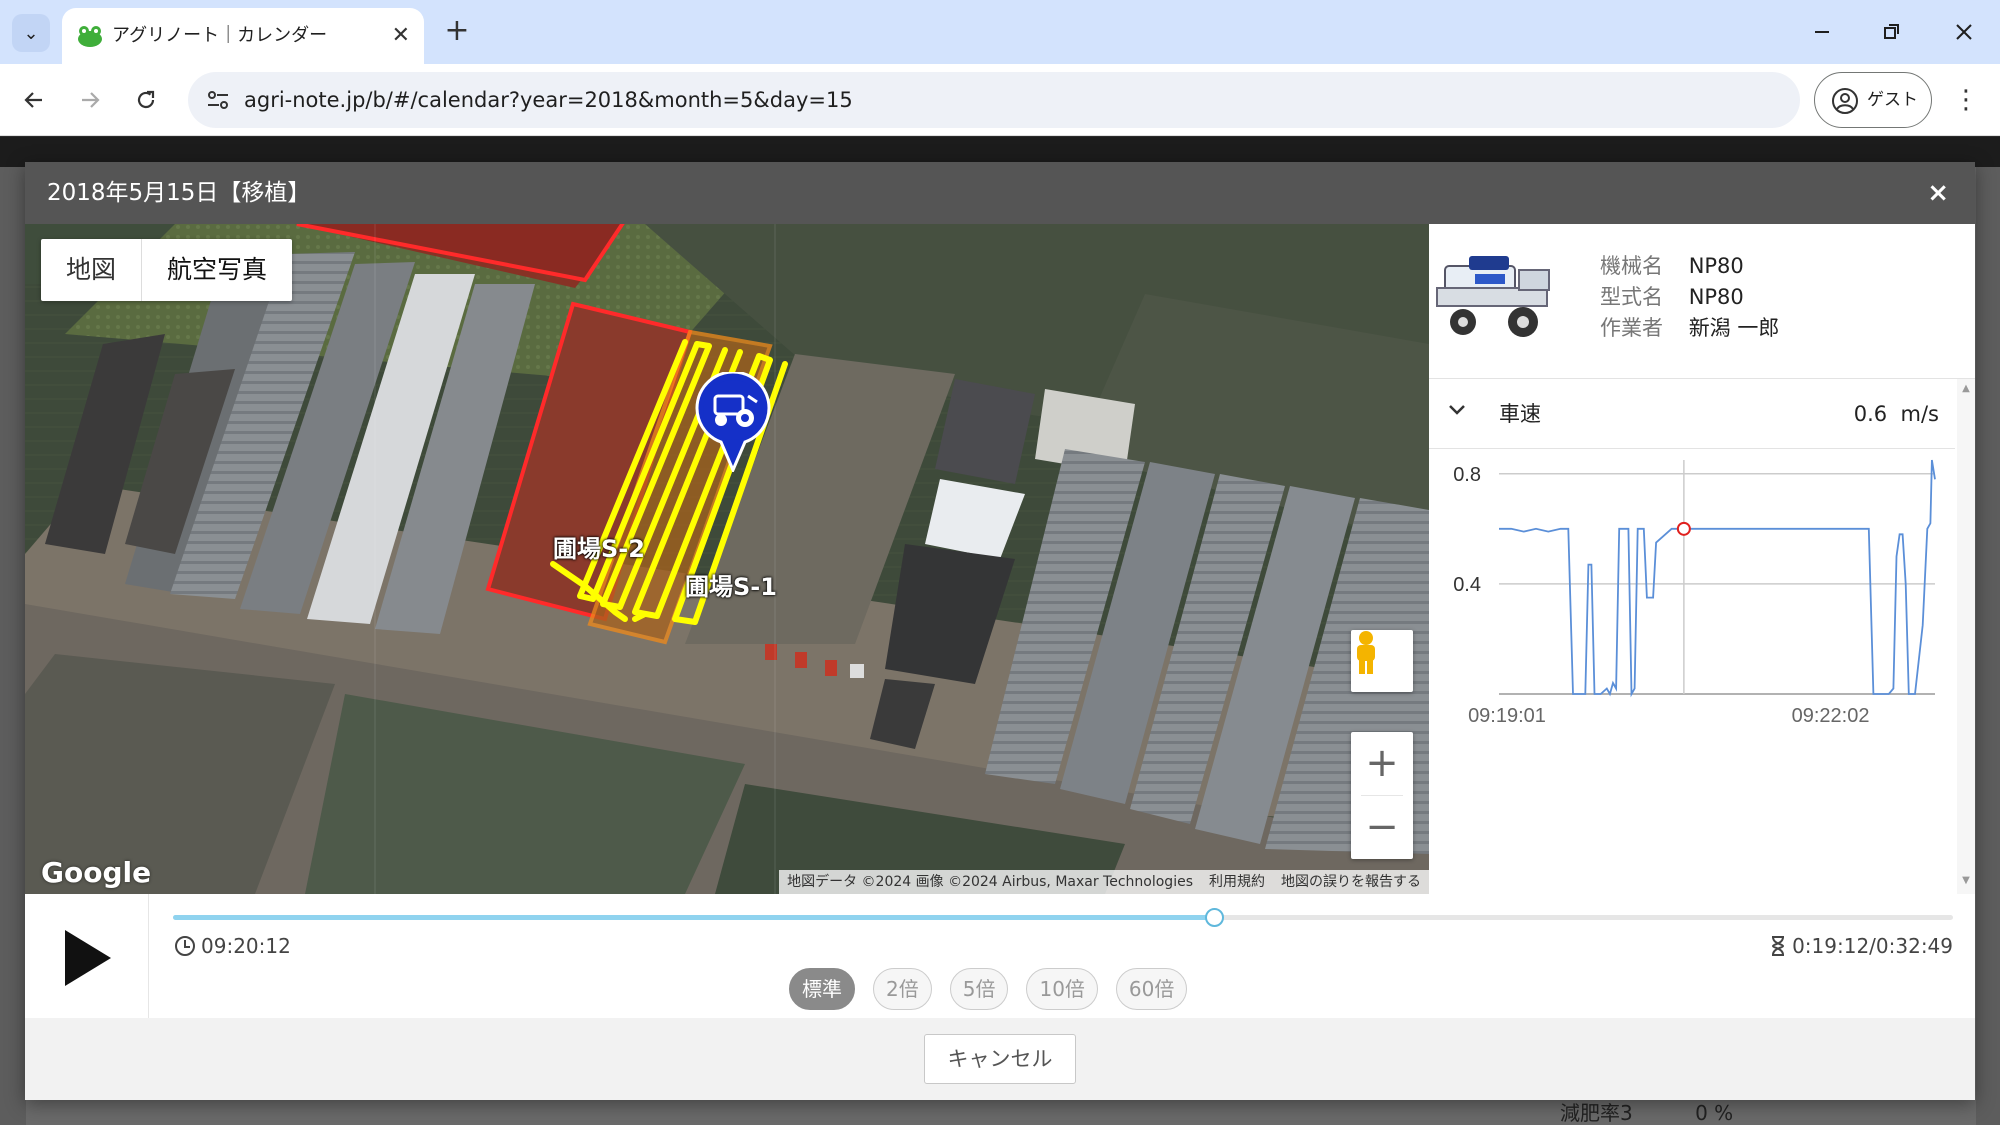 This screenshot has height=1125, width=2000. I want to click on seek-bar, so click(1063, 917).